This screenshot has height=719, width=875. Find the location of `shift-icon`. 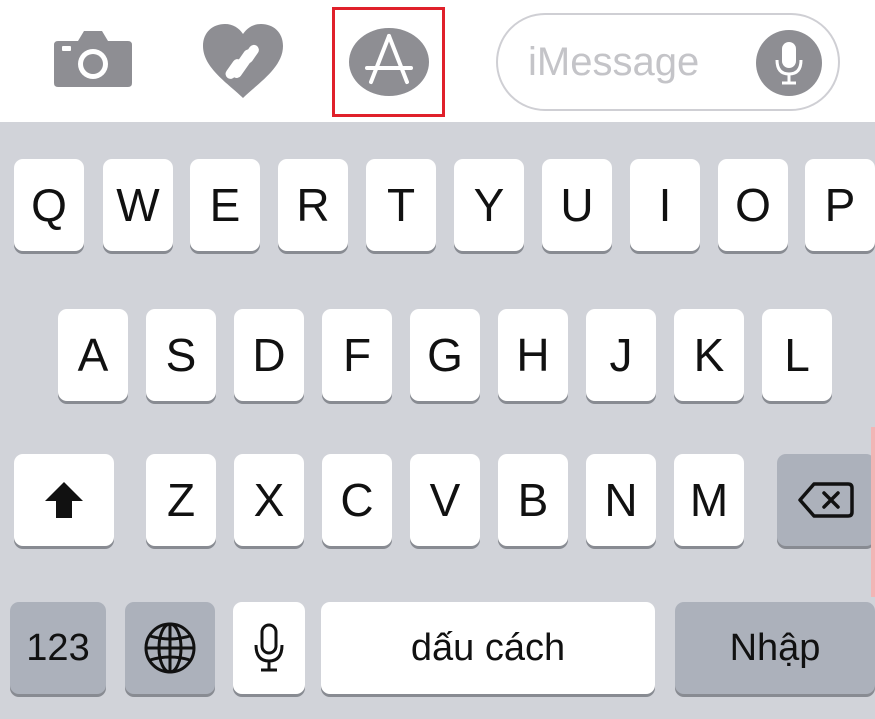

shift-icon is located at coordinates (64, 500).